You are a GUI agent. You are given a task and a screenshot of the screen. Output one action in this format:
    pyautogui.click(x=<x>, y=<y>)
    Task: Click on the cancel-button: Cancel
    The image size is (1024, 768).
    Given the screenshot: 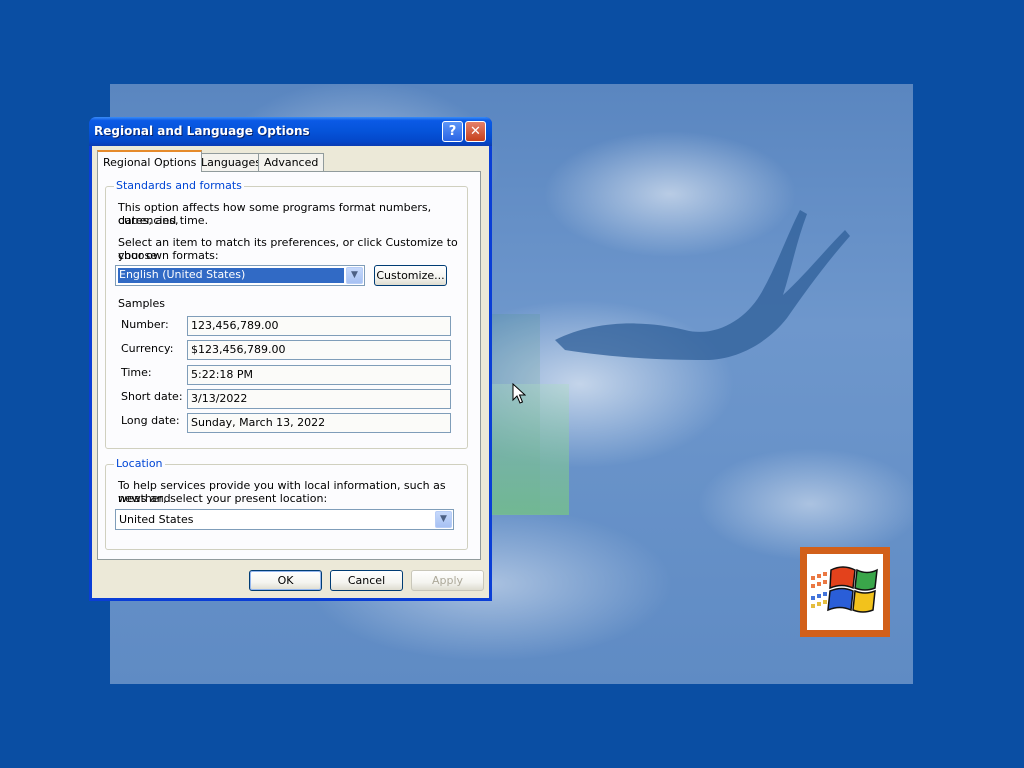 What is the action you would take?
    pyautogui.click(x=366, y=580)
    